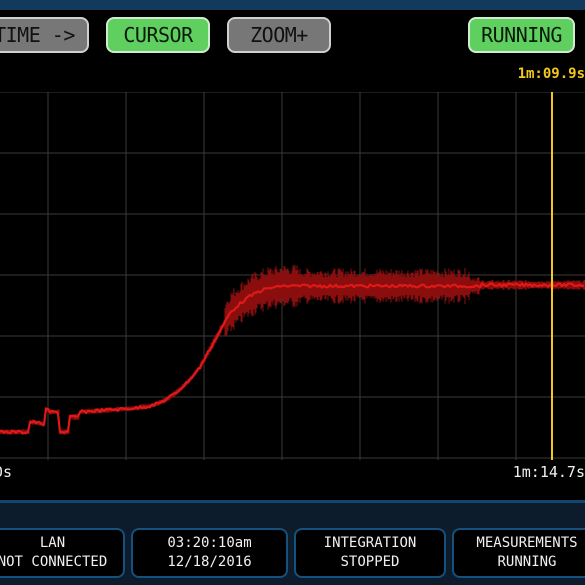 This screenshot has height=585, width=585. What do you see at coordinates (548, 472) in the screenshot?
I see `end-time-label: 1m:14.7s` at bounding box center [548, 472].